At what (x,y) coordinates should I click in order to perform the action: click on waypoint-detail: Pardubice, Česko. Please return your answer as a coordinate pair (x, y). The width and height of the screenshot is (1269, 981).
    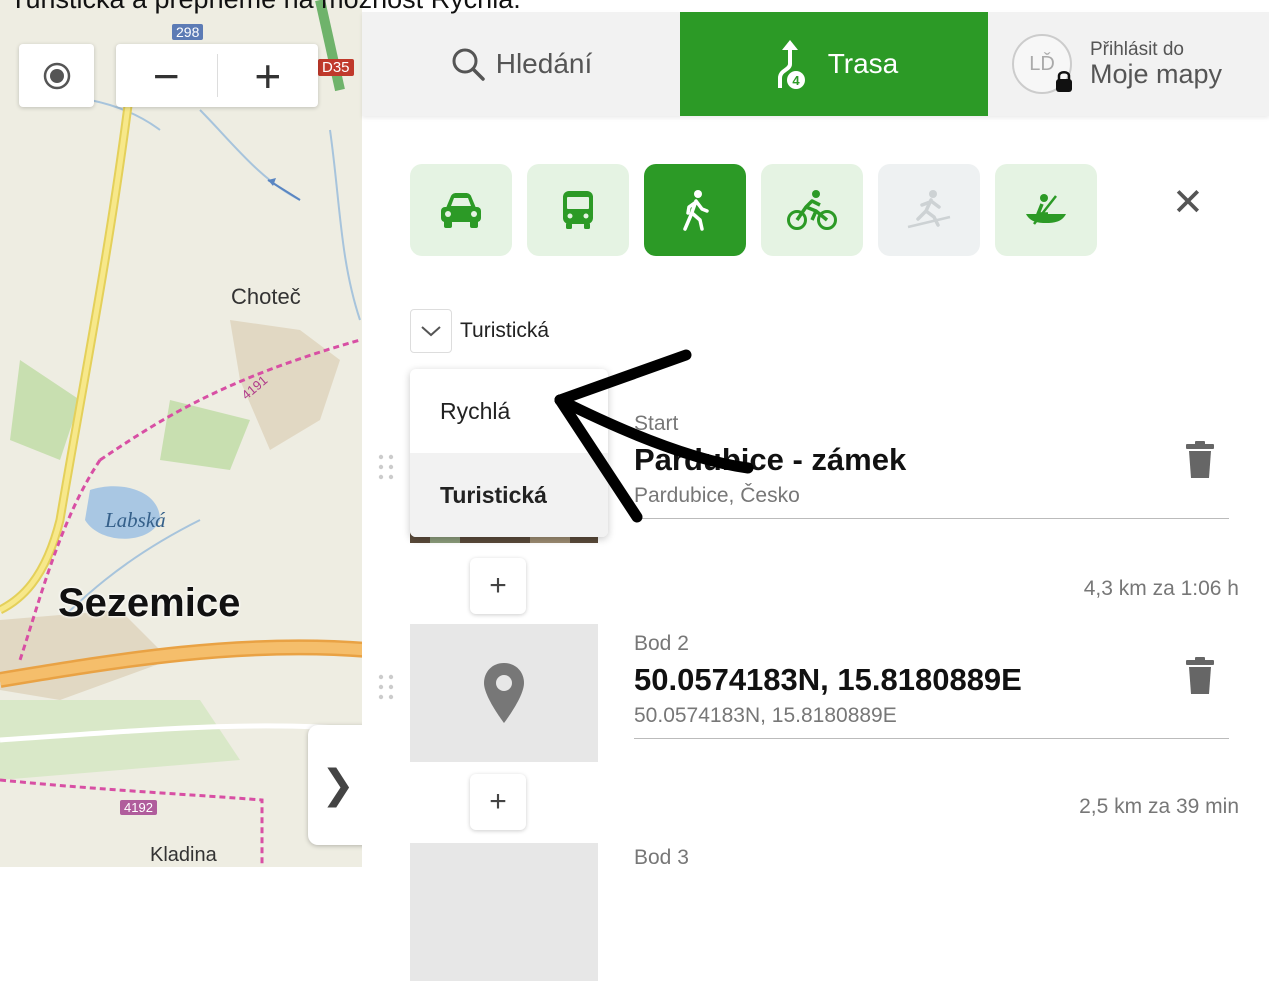
    Looking at the image, I should click on (717, 495).